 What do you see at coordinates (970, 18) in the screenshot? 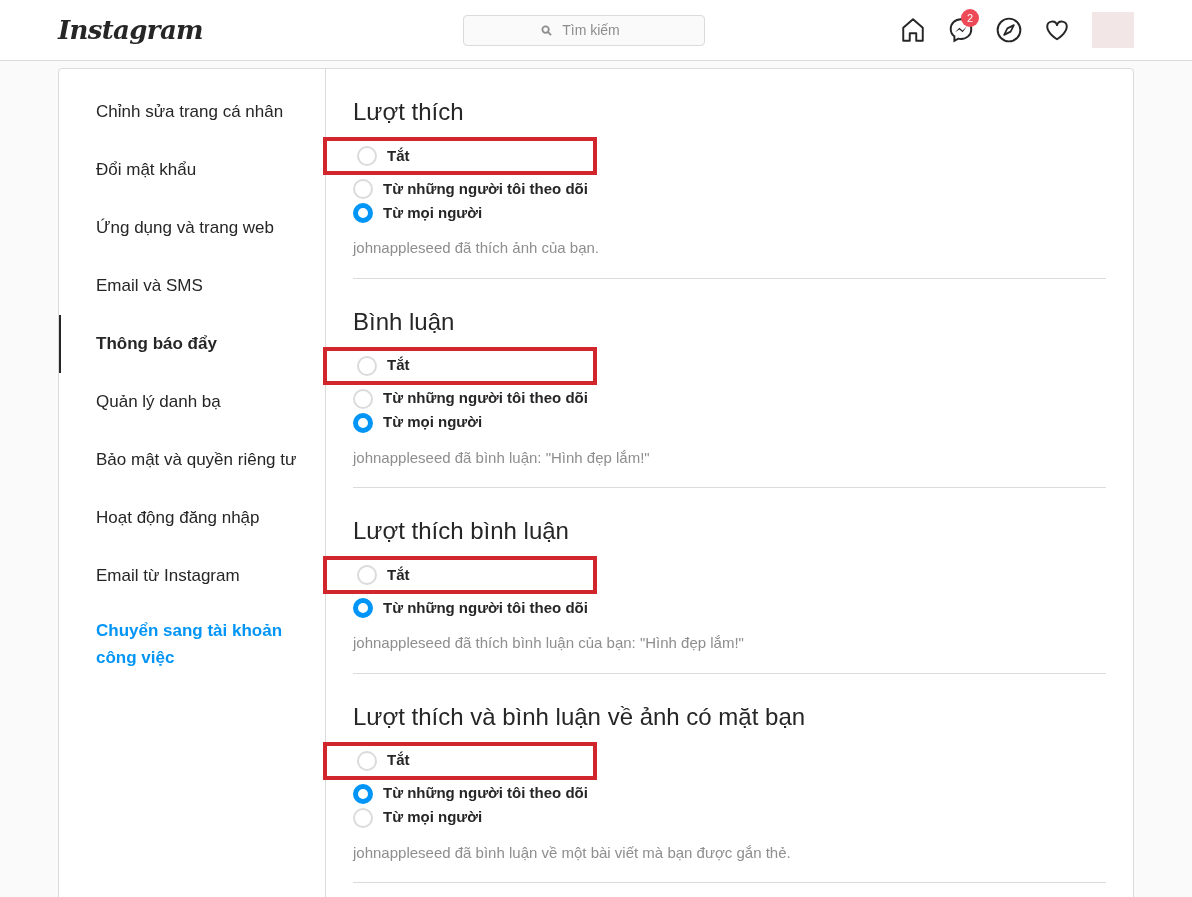
I see `notification-badge: 2` at bounding box center [970, 18].